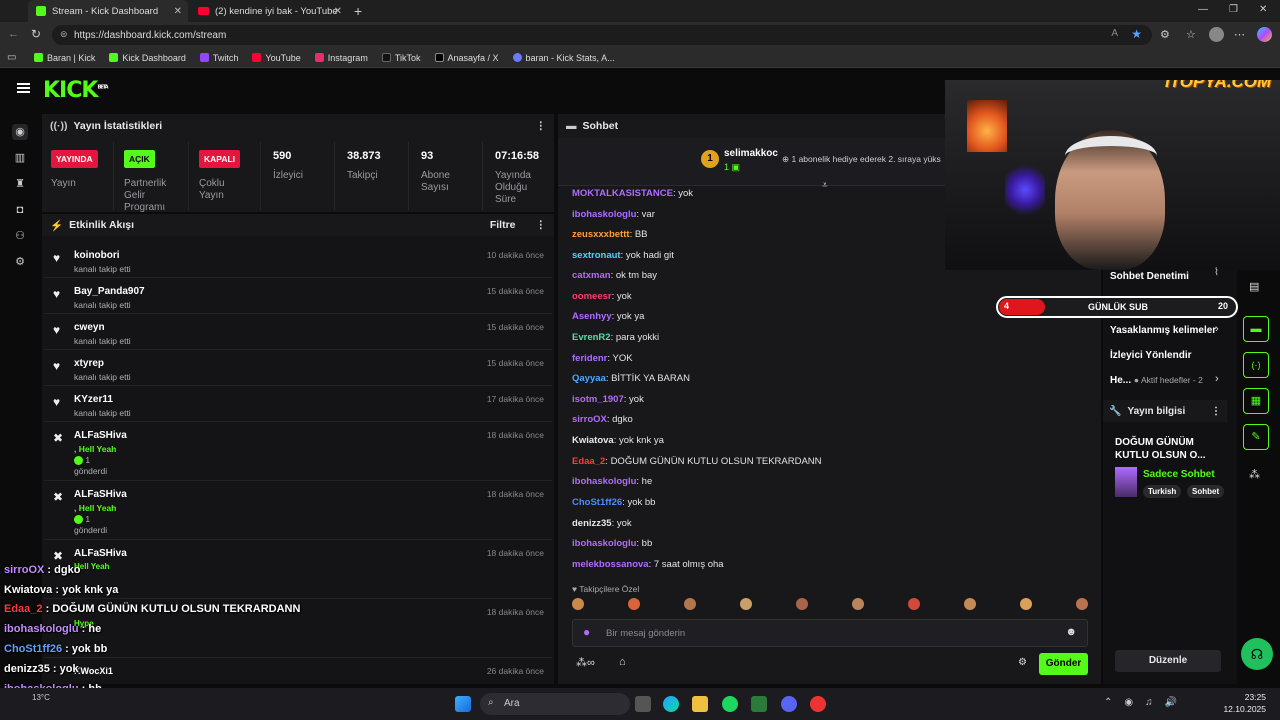 The image size is (1280, 720). What do you see at coordinates (1191, 34) in the screenshot?
I see `favorites-icon: ☆` at bounding box center [1191, 34].